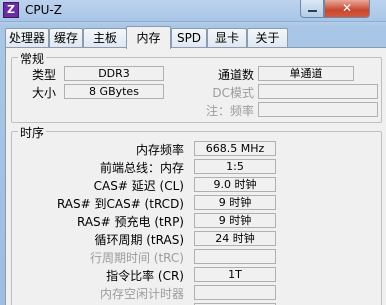 This screenshot has width=386, height=305. I want to click on window-title: CPU-Z, so click(43, 10).